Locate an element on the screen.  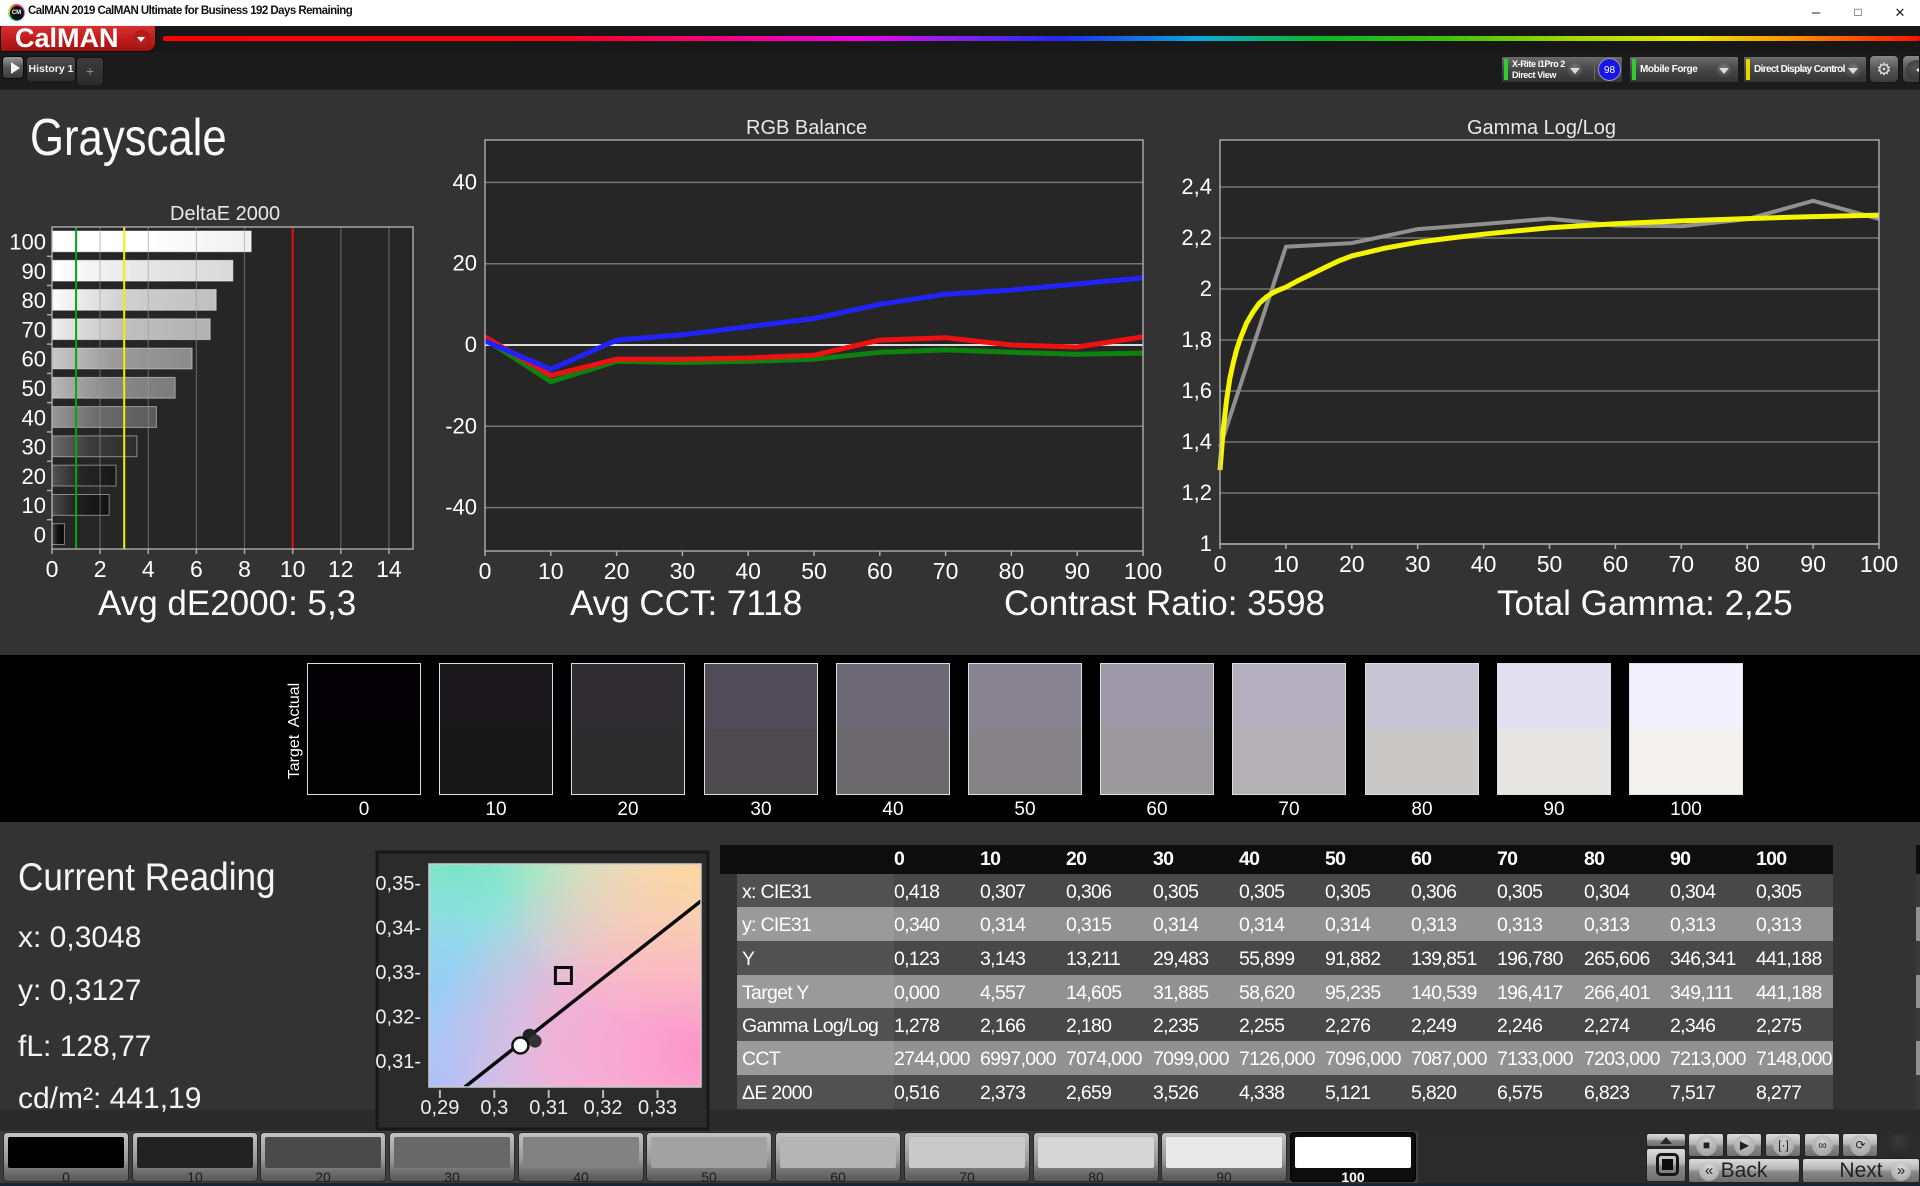
svg-text: 8 is located at coordinates (244, 568).